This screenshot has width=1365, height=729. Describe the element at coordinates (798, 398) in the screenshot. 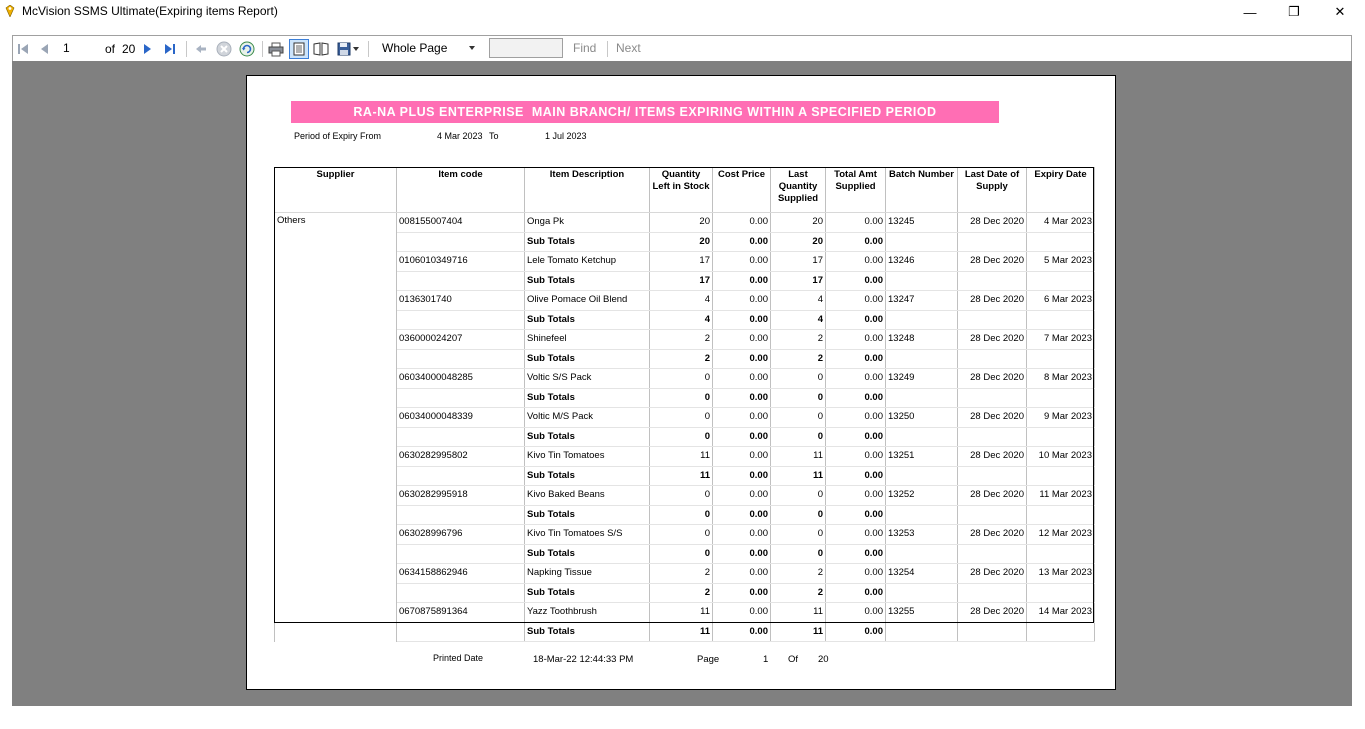

I see `subtotal-last-quantity: 0` at that location.